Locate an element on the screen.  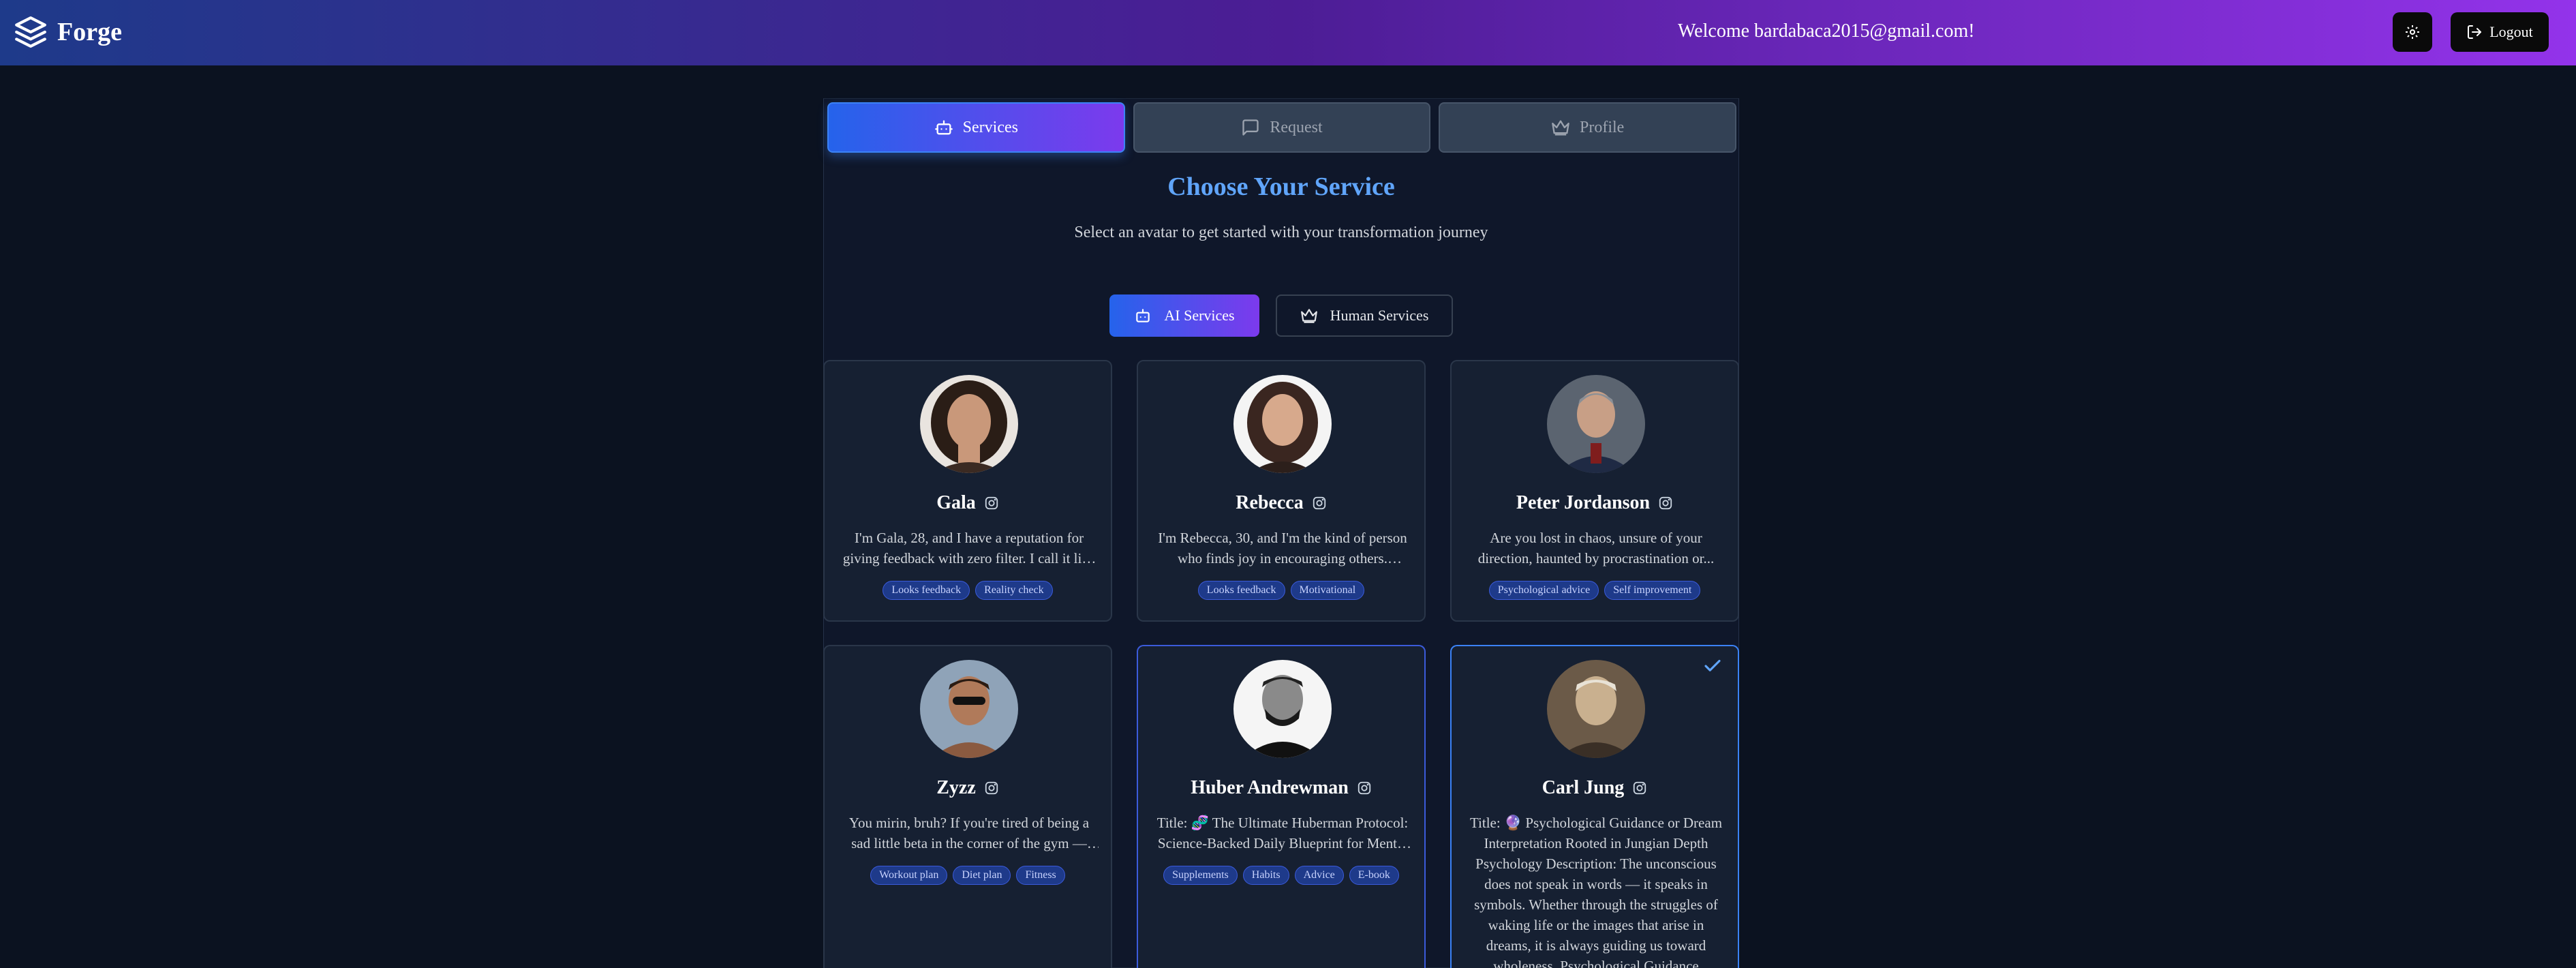
main-tabs: Services Request Profile is located at coordinates (1282, 128).